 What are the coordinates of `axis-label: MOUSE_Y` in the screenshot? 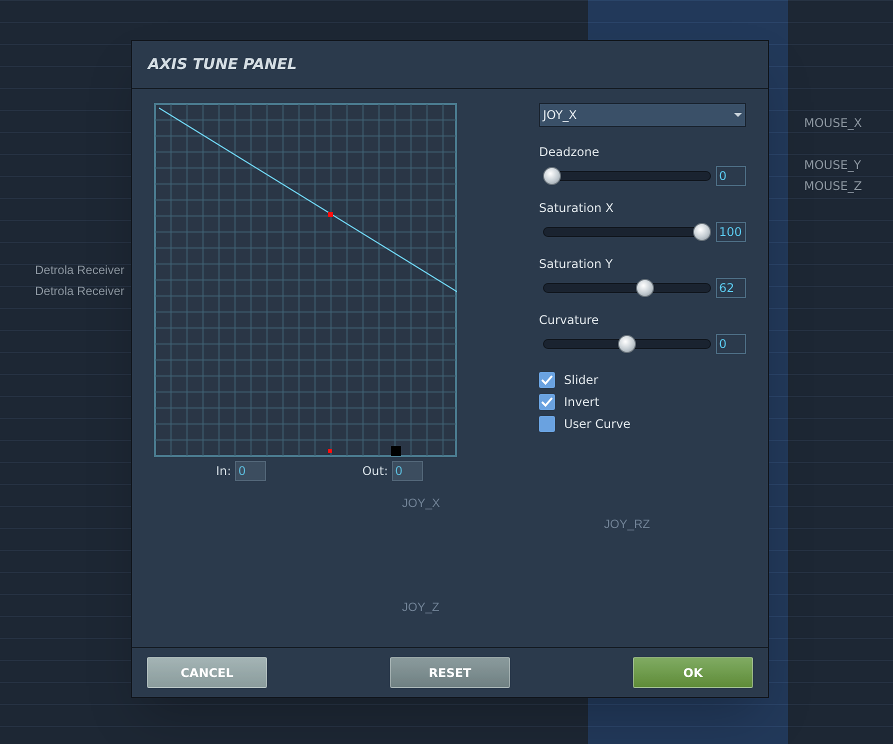 It's located at (833, 165).